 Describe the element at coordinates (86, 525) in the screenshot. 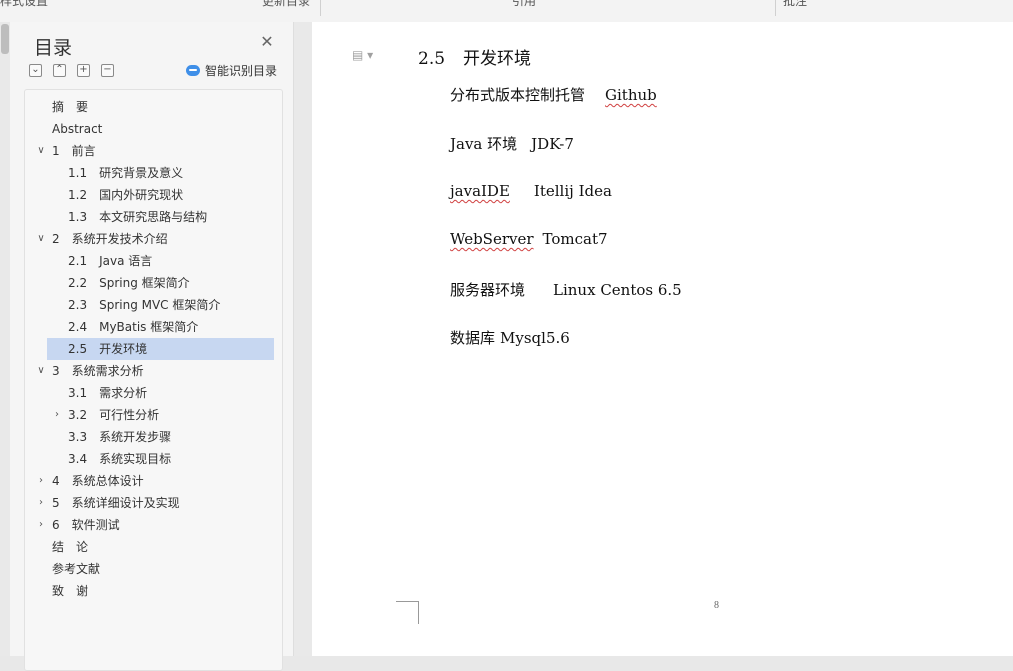

I see `toc-item-label: 6 软件测试` at that location.